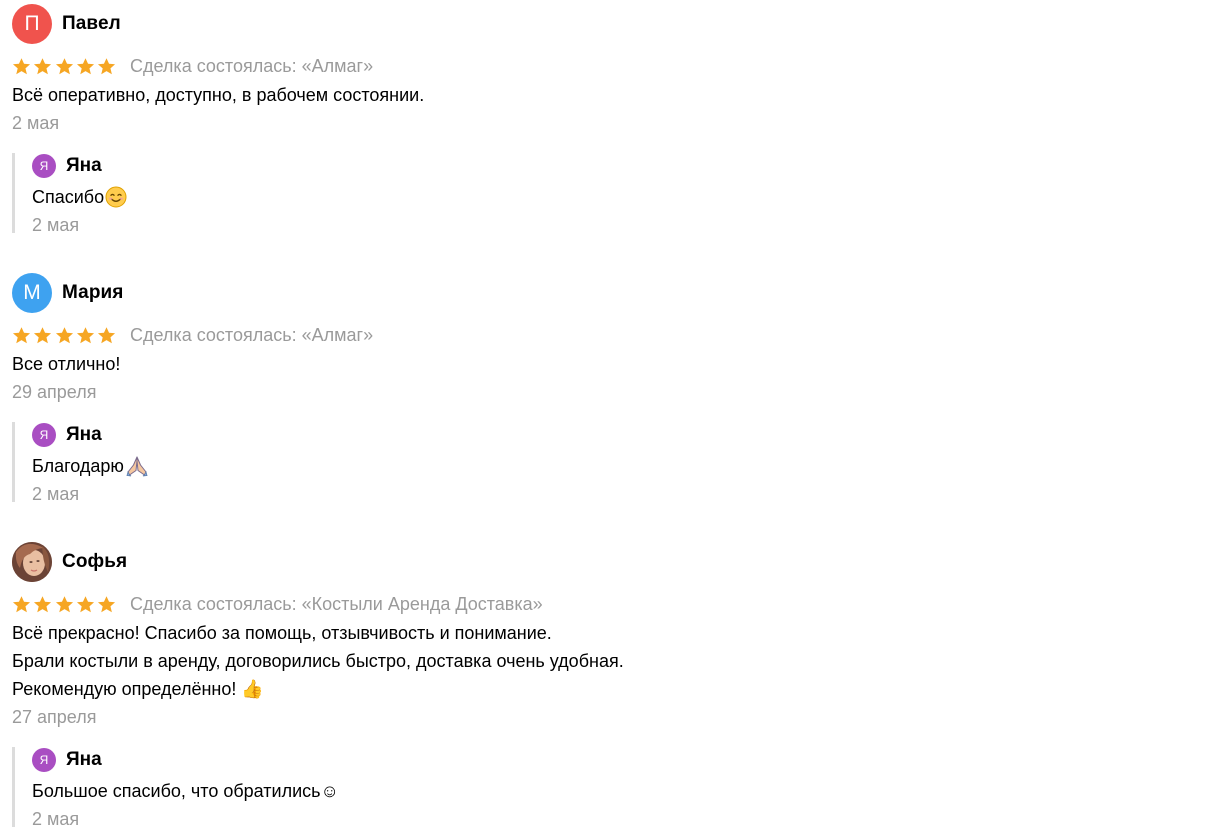 Image resolution: width=1222 pixels, height=838 pixels. I want to click on review-author: П Павел, so click(607, 24).